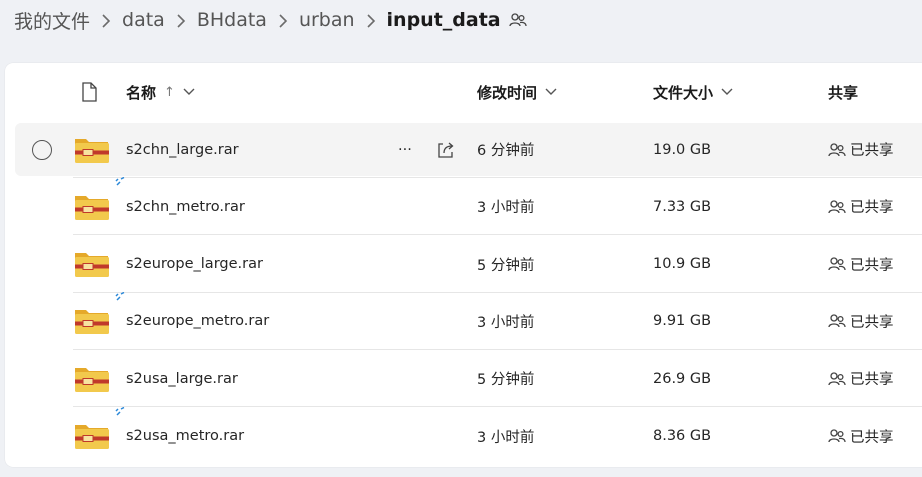  What do you see at coordinates (160, 92) in the screenshot?
I see `column-name: 名称 ↑` at bounding box center [160, 92].